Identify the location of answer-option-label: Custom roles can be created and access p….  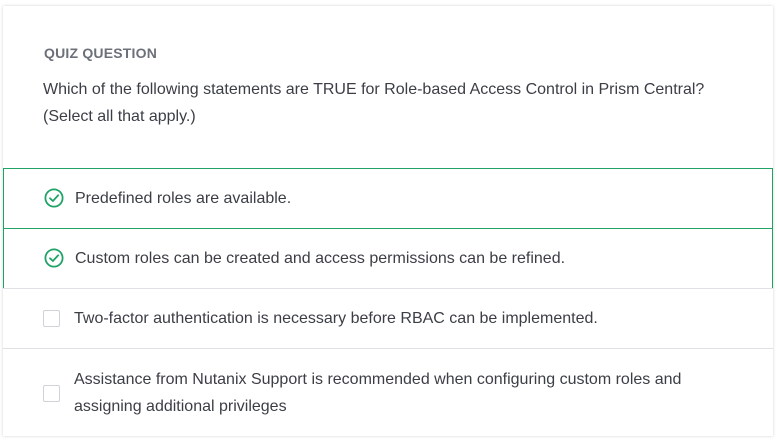
(320, 258).